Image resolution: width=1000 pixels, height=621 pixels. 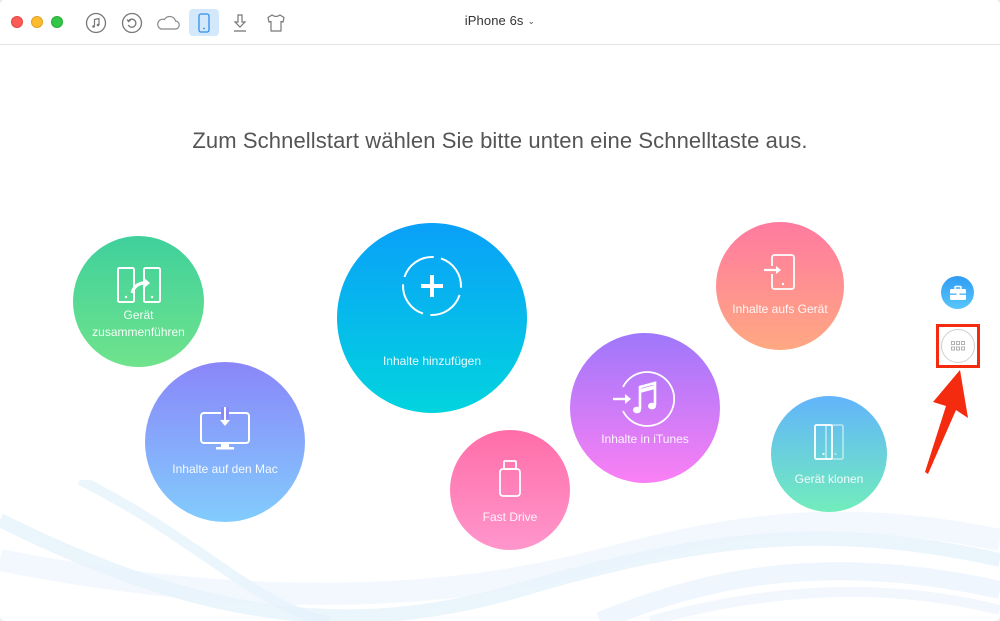 I want to click on clone-device-icon, so click(x=829, y=441).